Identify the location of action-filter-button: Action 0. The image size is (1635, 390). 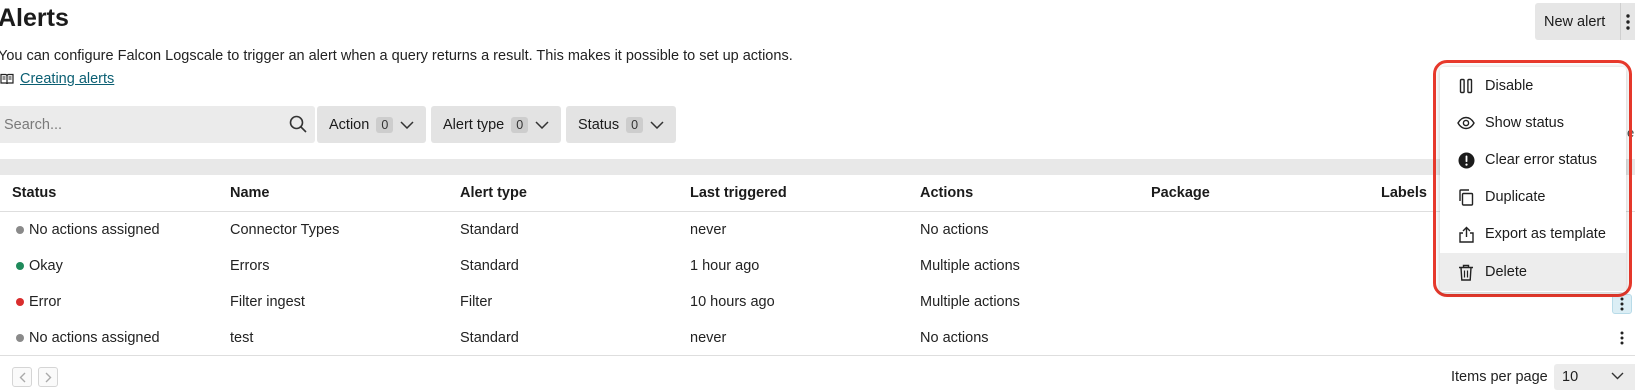
(372, 124).